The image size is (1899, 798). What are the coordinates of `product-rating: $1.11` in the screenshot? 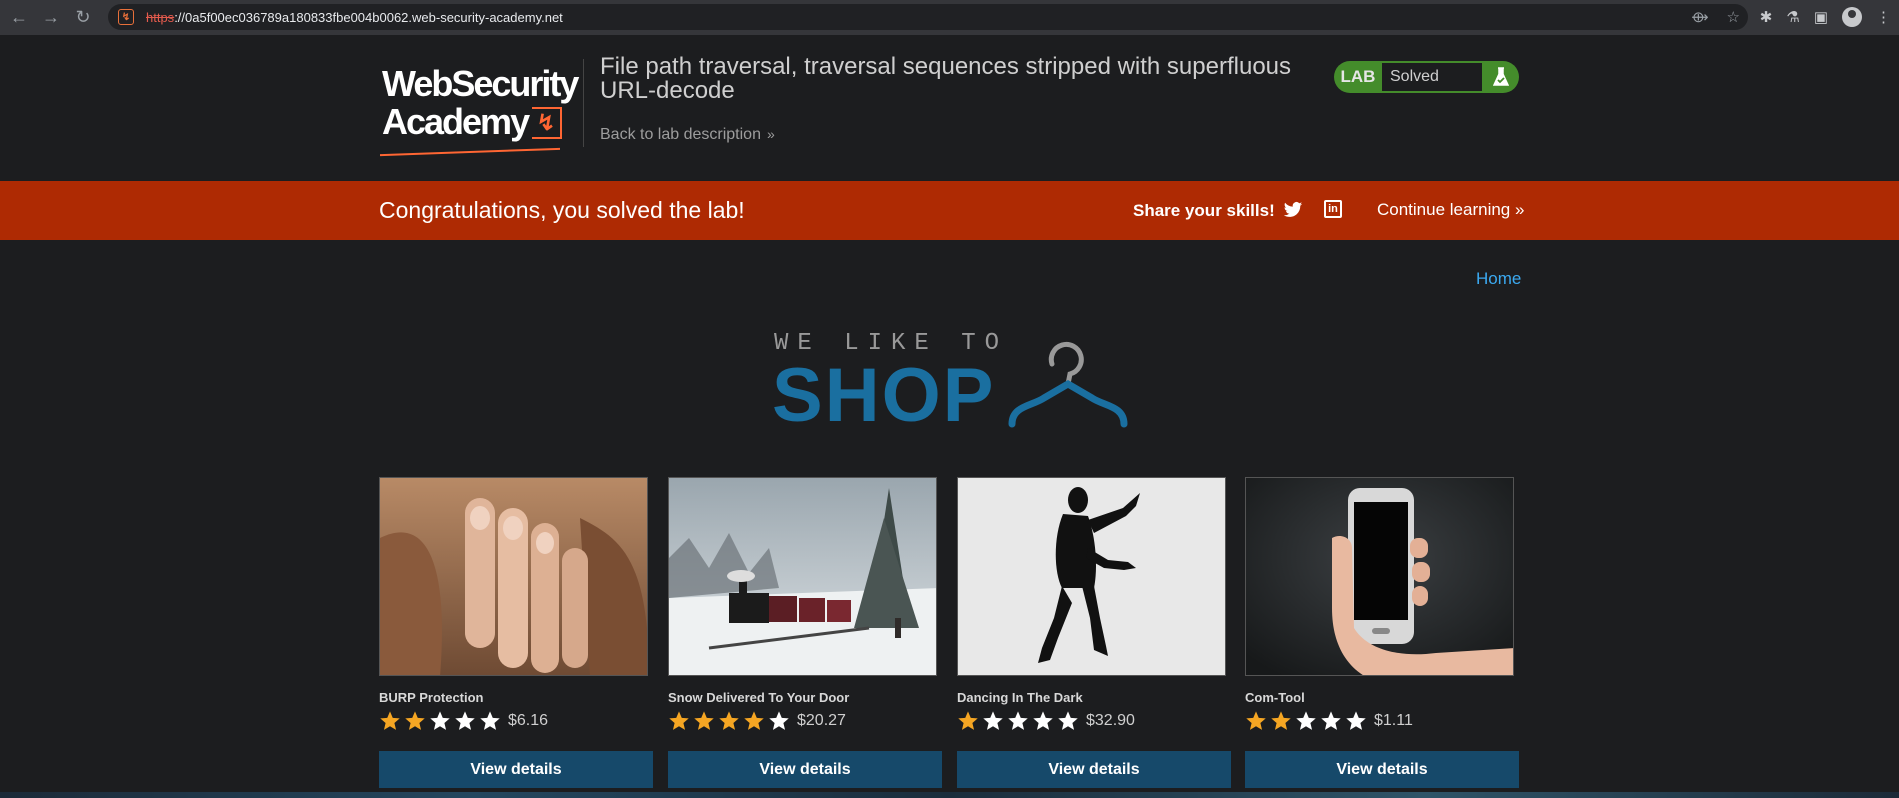 It's located at (1329, 721).